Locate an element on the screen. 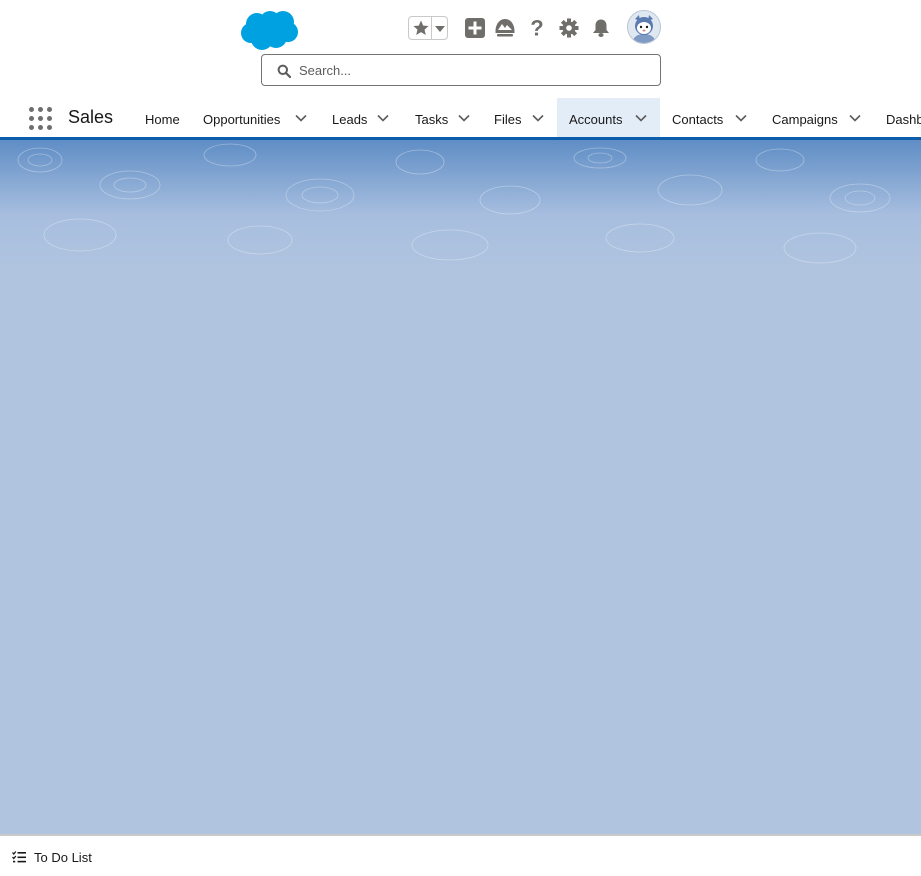  astro-avatar-icon is located at coordinates (644, 29).